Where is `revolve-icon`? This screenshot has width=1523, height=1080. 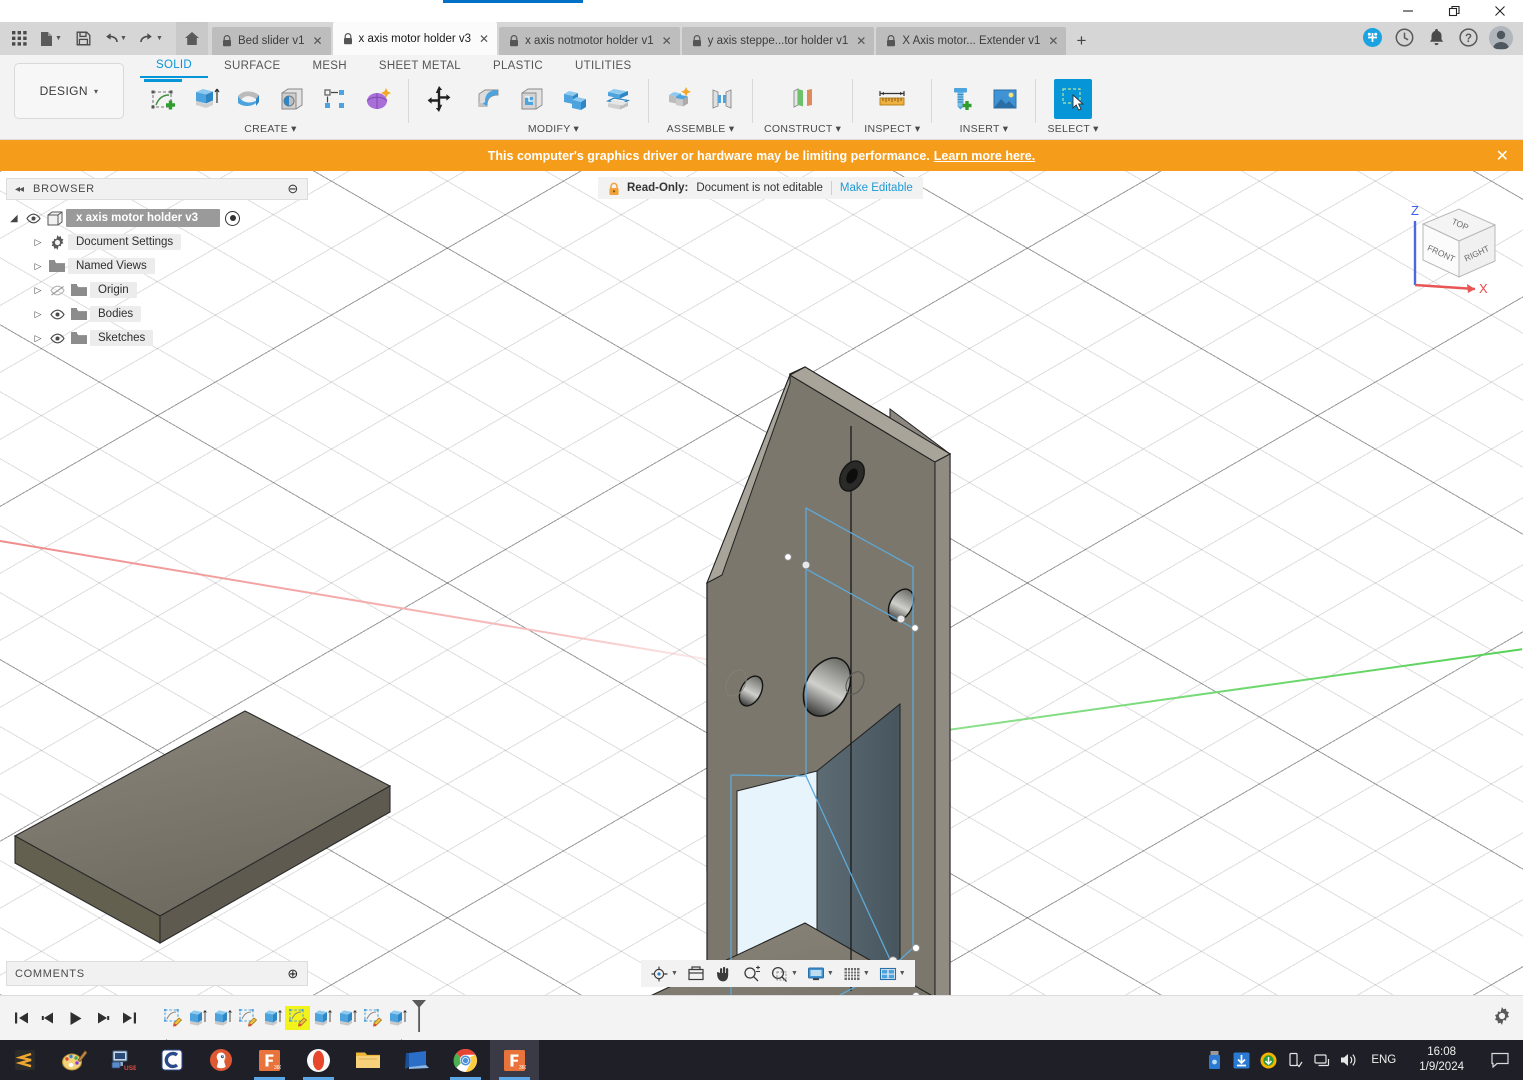 revolve-icon is located at coordinates (249, 99).